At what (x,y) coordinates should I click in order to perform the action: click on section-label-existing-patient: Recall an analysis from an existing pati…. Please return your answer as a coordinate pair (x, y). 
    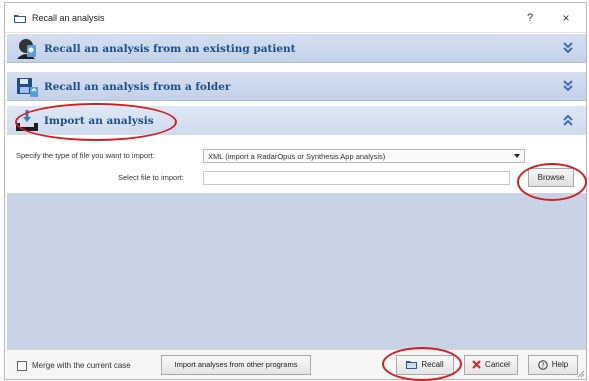
    Looking at the image, I should click on (170, 49).